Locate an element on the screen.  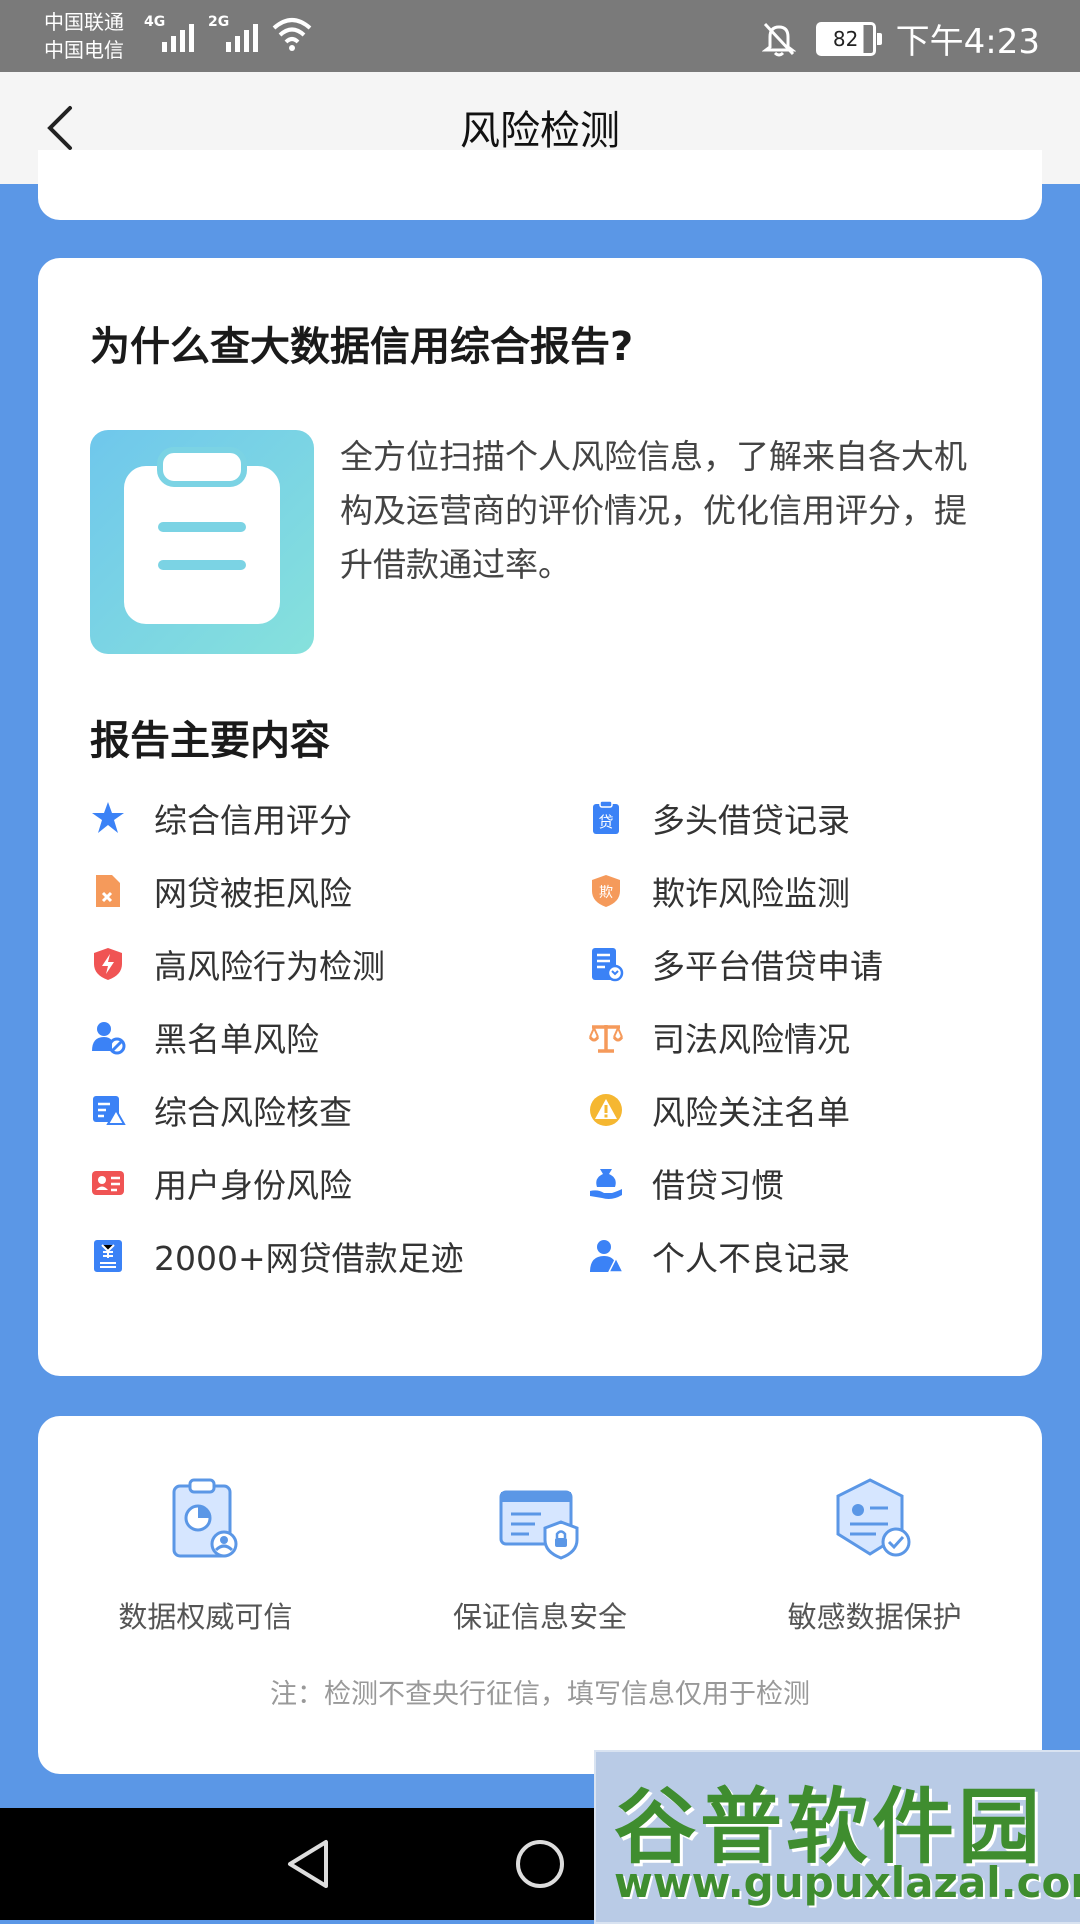
watermark-logo: 谷普软件园 www.gupuxlazal.com is located at coordinates (837, 1837).